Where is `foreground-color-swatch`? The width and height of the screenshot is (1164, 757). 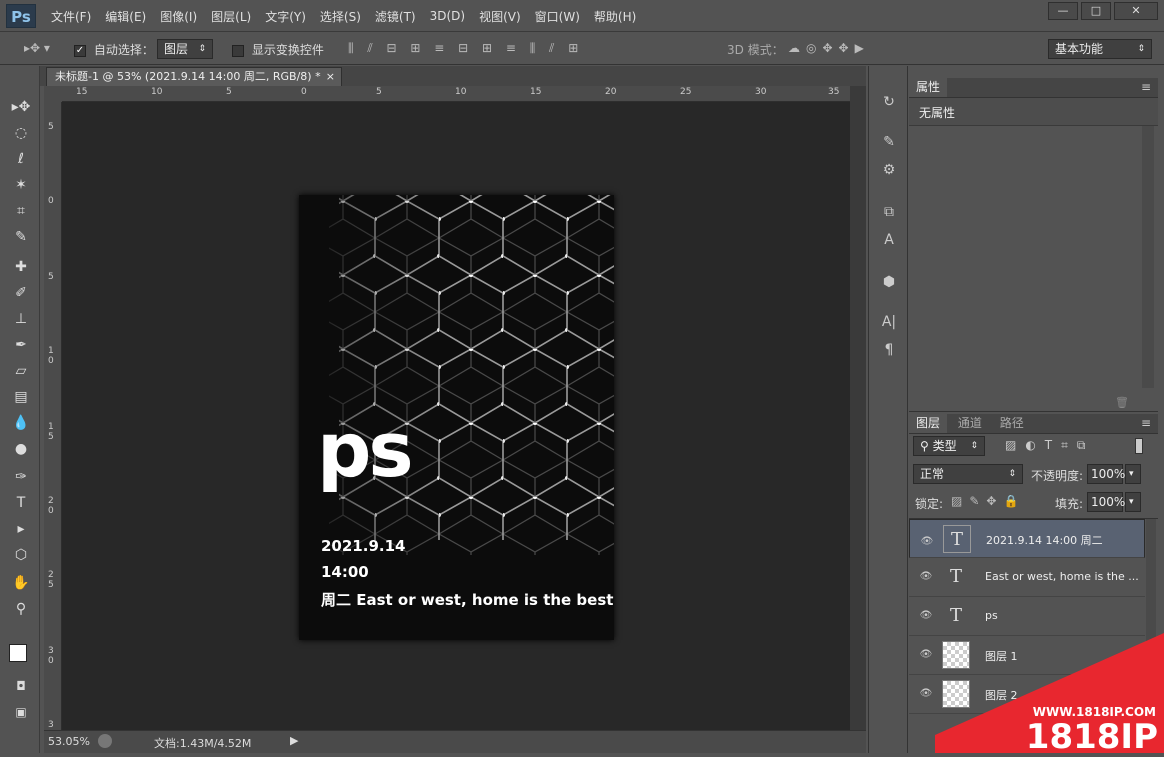 foreground-color-swatch is located at coordinates (18, 653).